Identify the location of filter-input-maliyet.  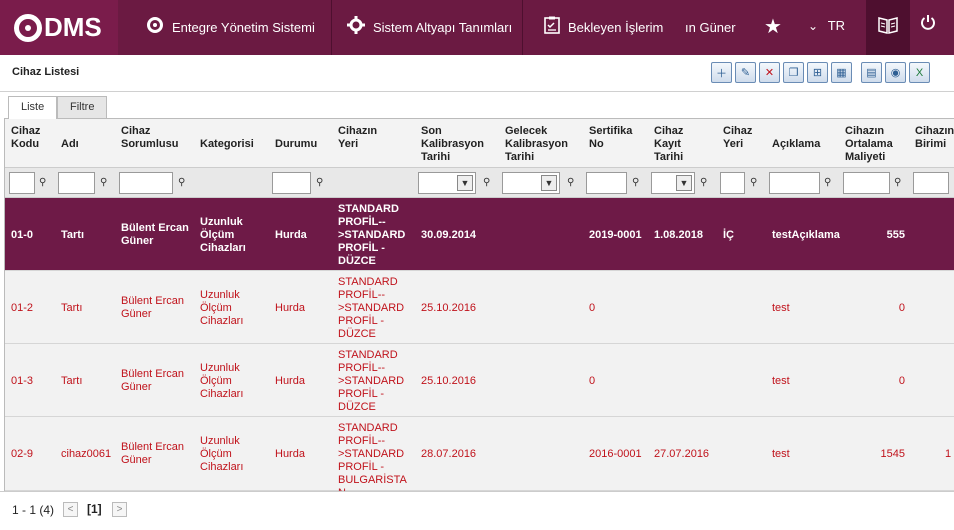
(866, 183).